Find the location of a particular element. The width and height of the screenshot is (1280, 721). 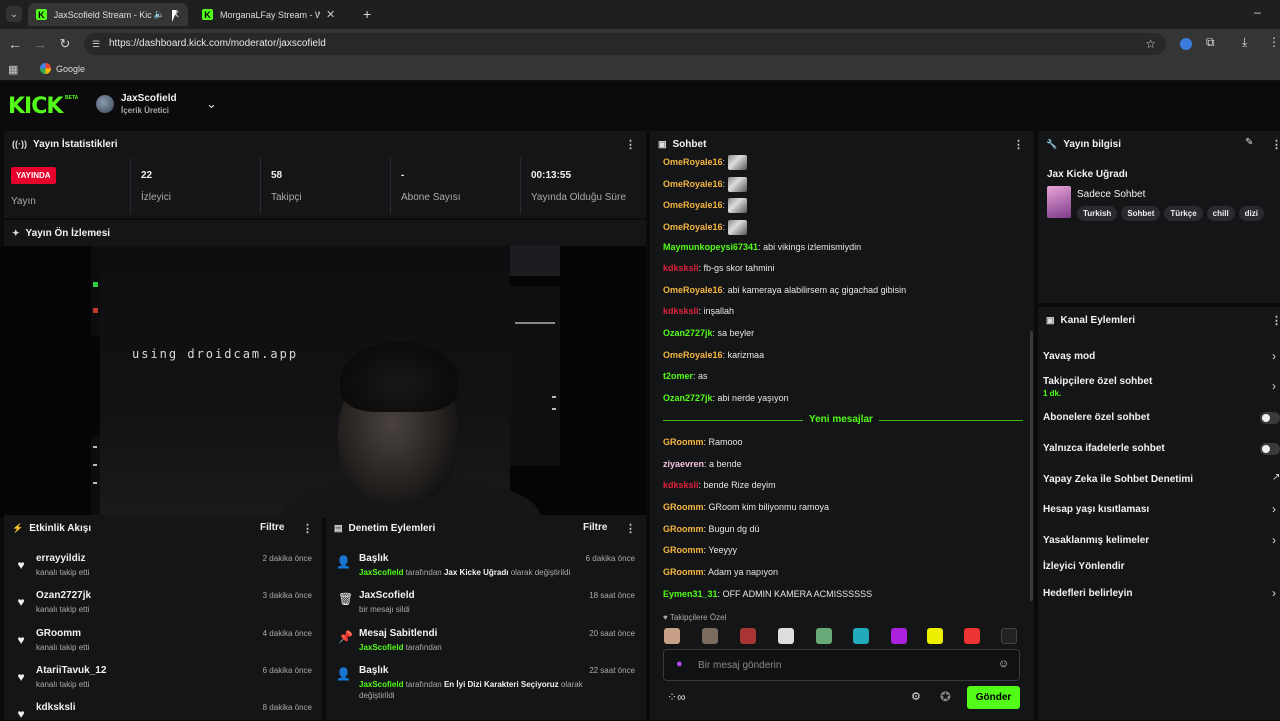

chat-username: ziyaevren is located at coordinates (683, 464).